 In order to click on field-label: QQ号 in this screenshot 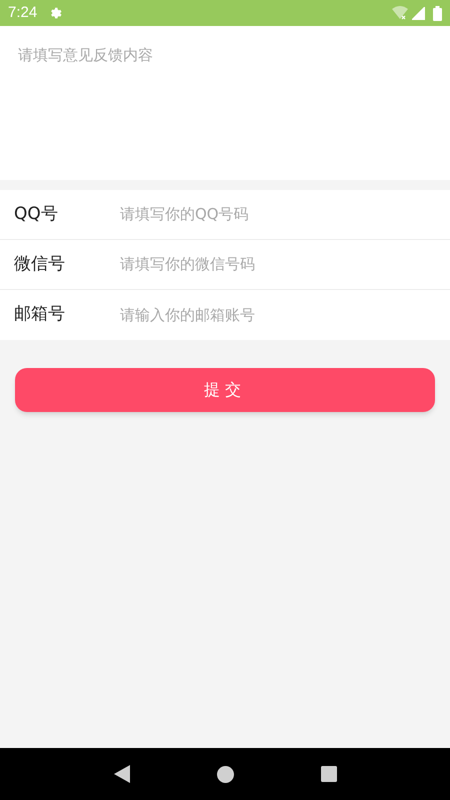, I will do `click(36, 214)`.